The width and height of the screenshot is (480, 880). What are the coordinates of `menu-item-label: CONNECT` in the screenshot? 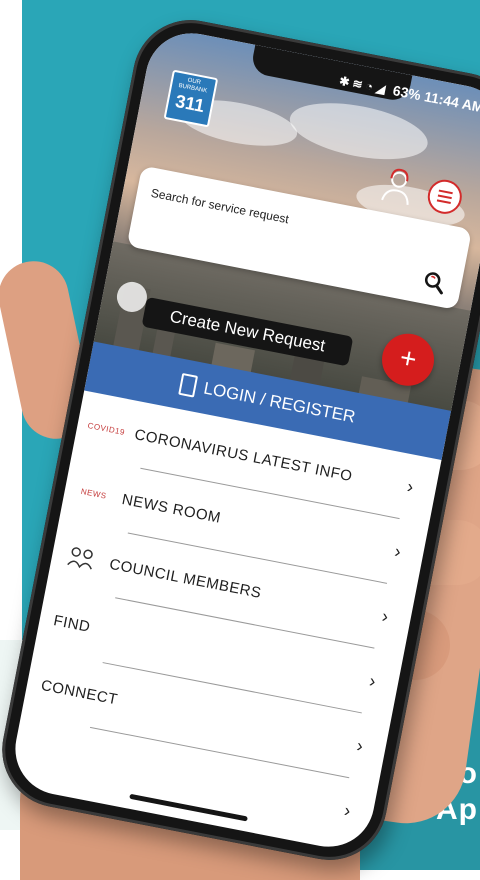 It's located at (79, 692).